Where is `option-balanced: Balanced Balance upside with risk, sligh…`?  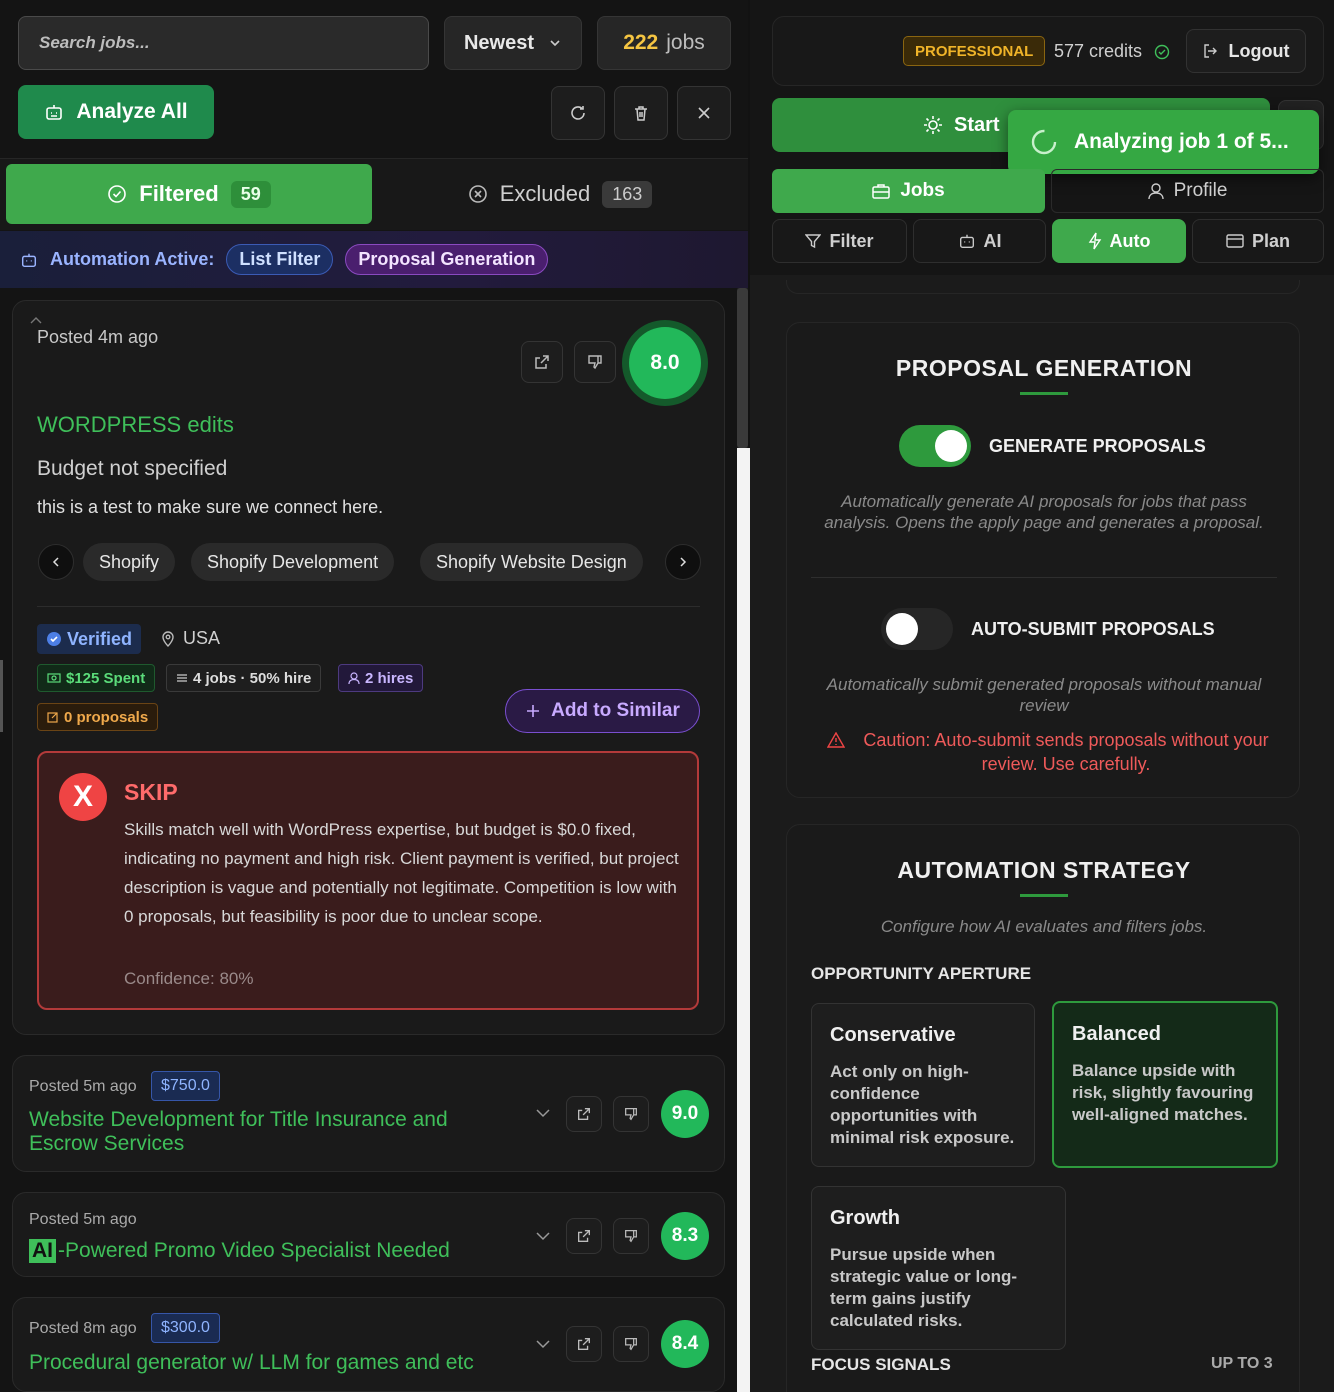
option-balanced: Balanced Balance upside with risk, sligh… is located at coordinates (1165, 1084).